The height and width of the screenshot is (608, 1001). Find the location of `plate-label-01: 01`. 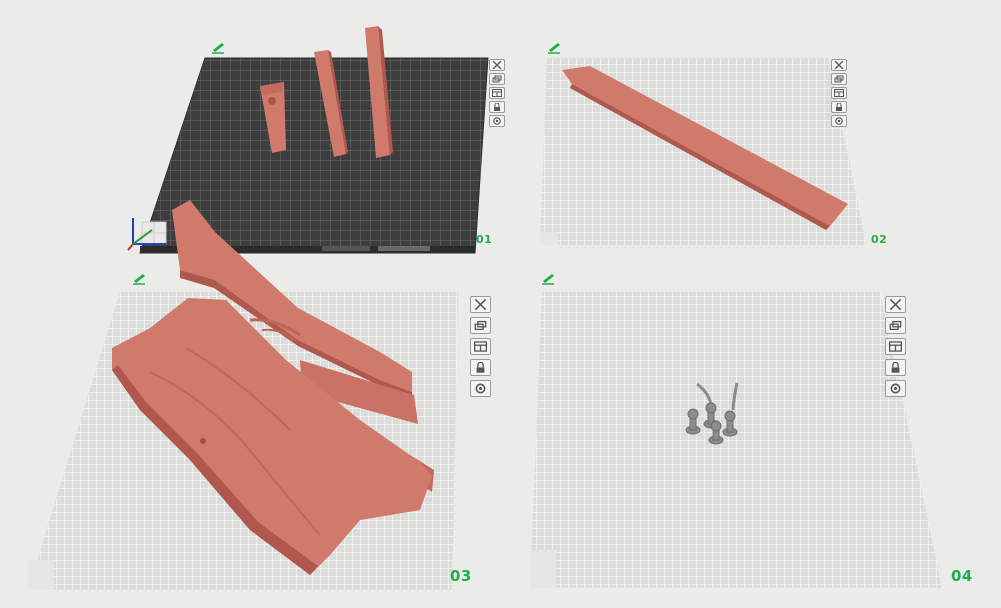

plate-label-01: 01 is located at coordinates (484, 239).